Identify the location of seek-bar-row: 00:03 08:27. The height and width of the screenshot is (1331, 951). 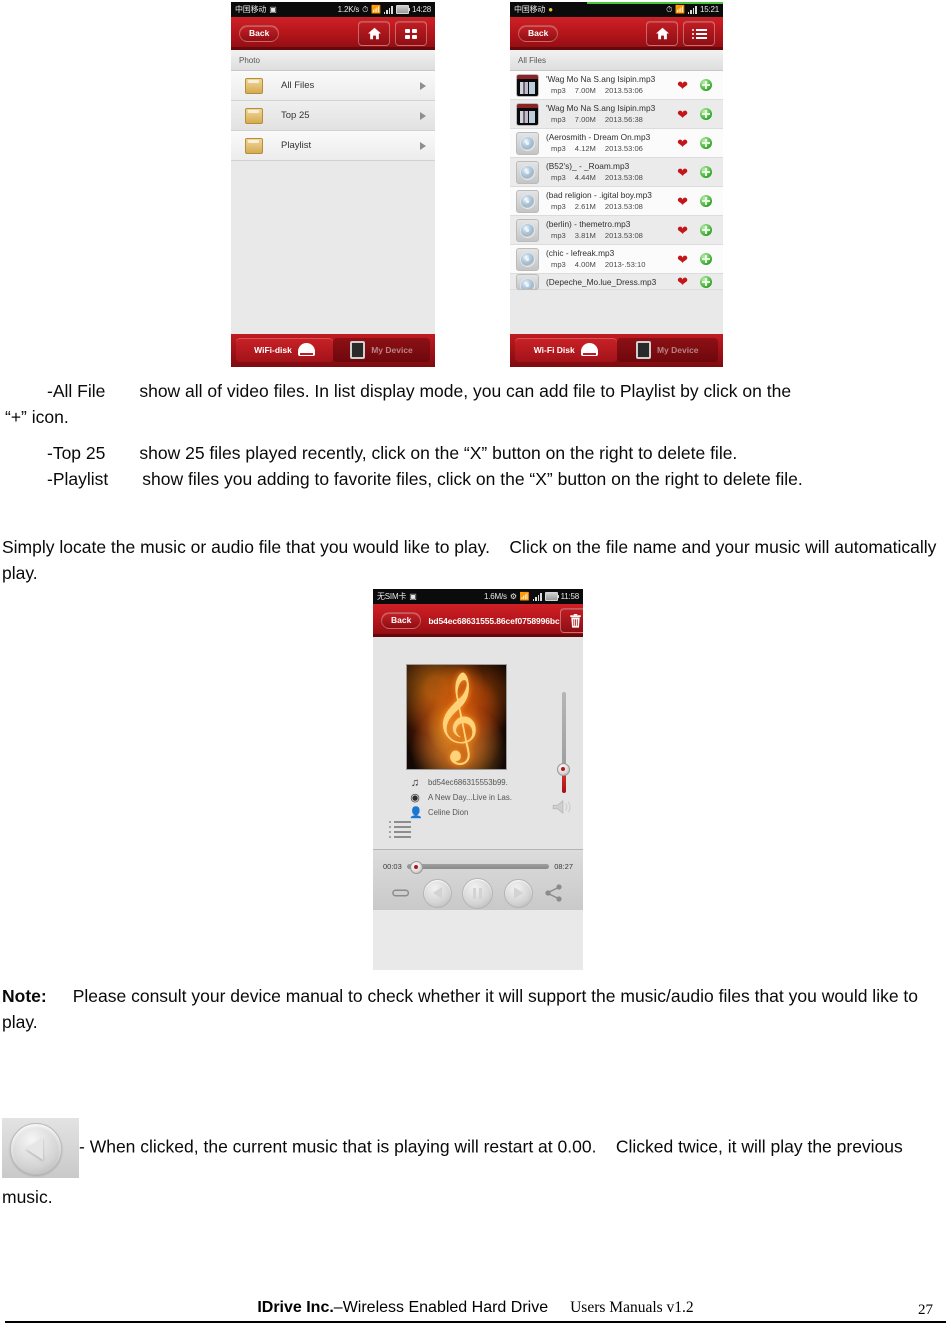
(478, 867).